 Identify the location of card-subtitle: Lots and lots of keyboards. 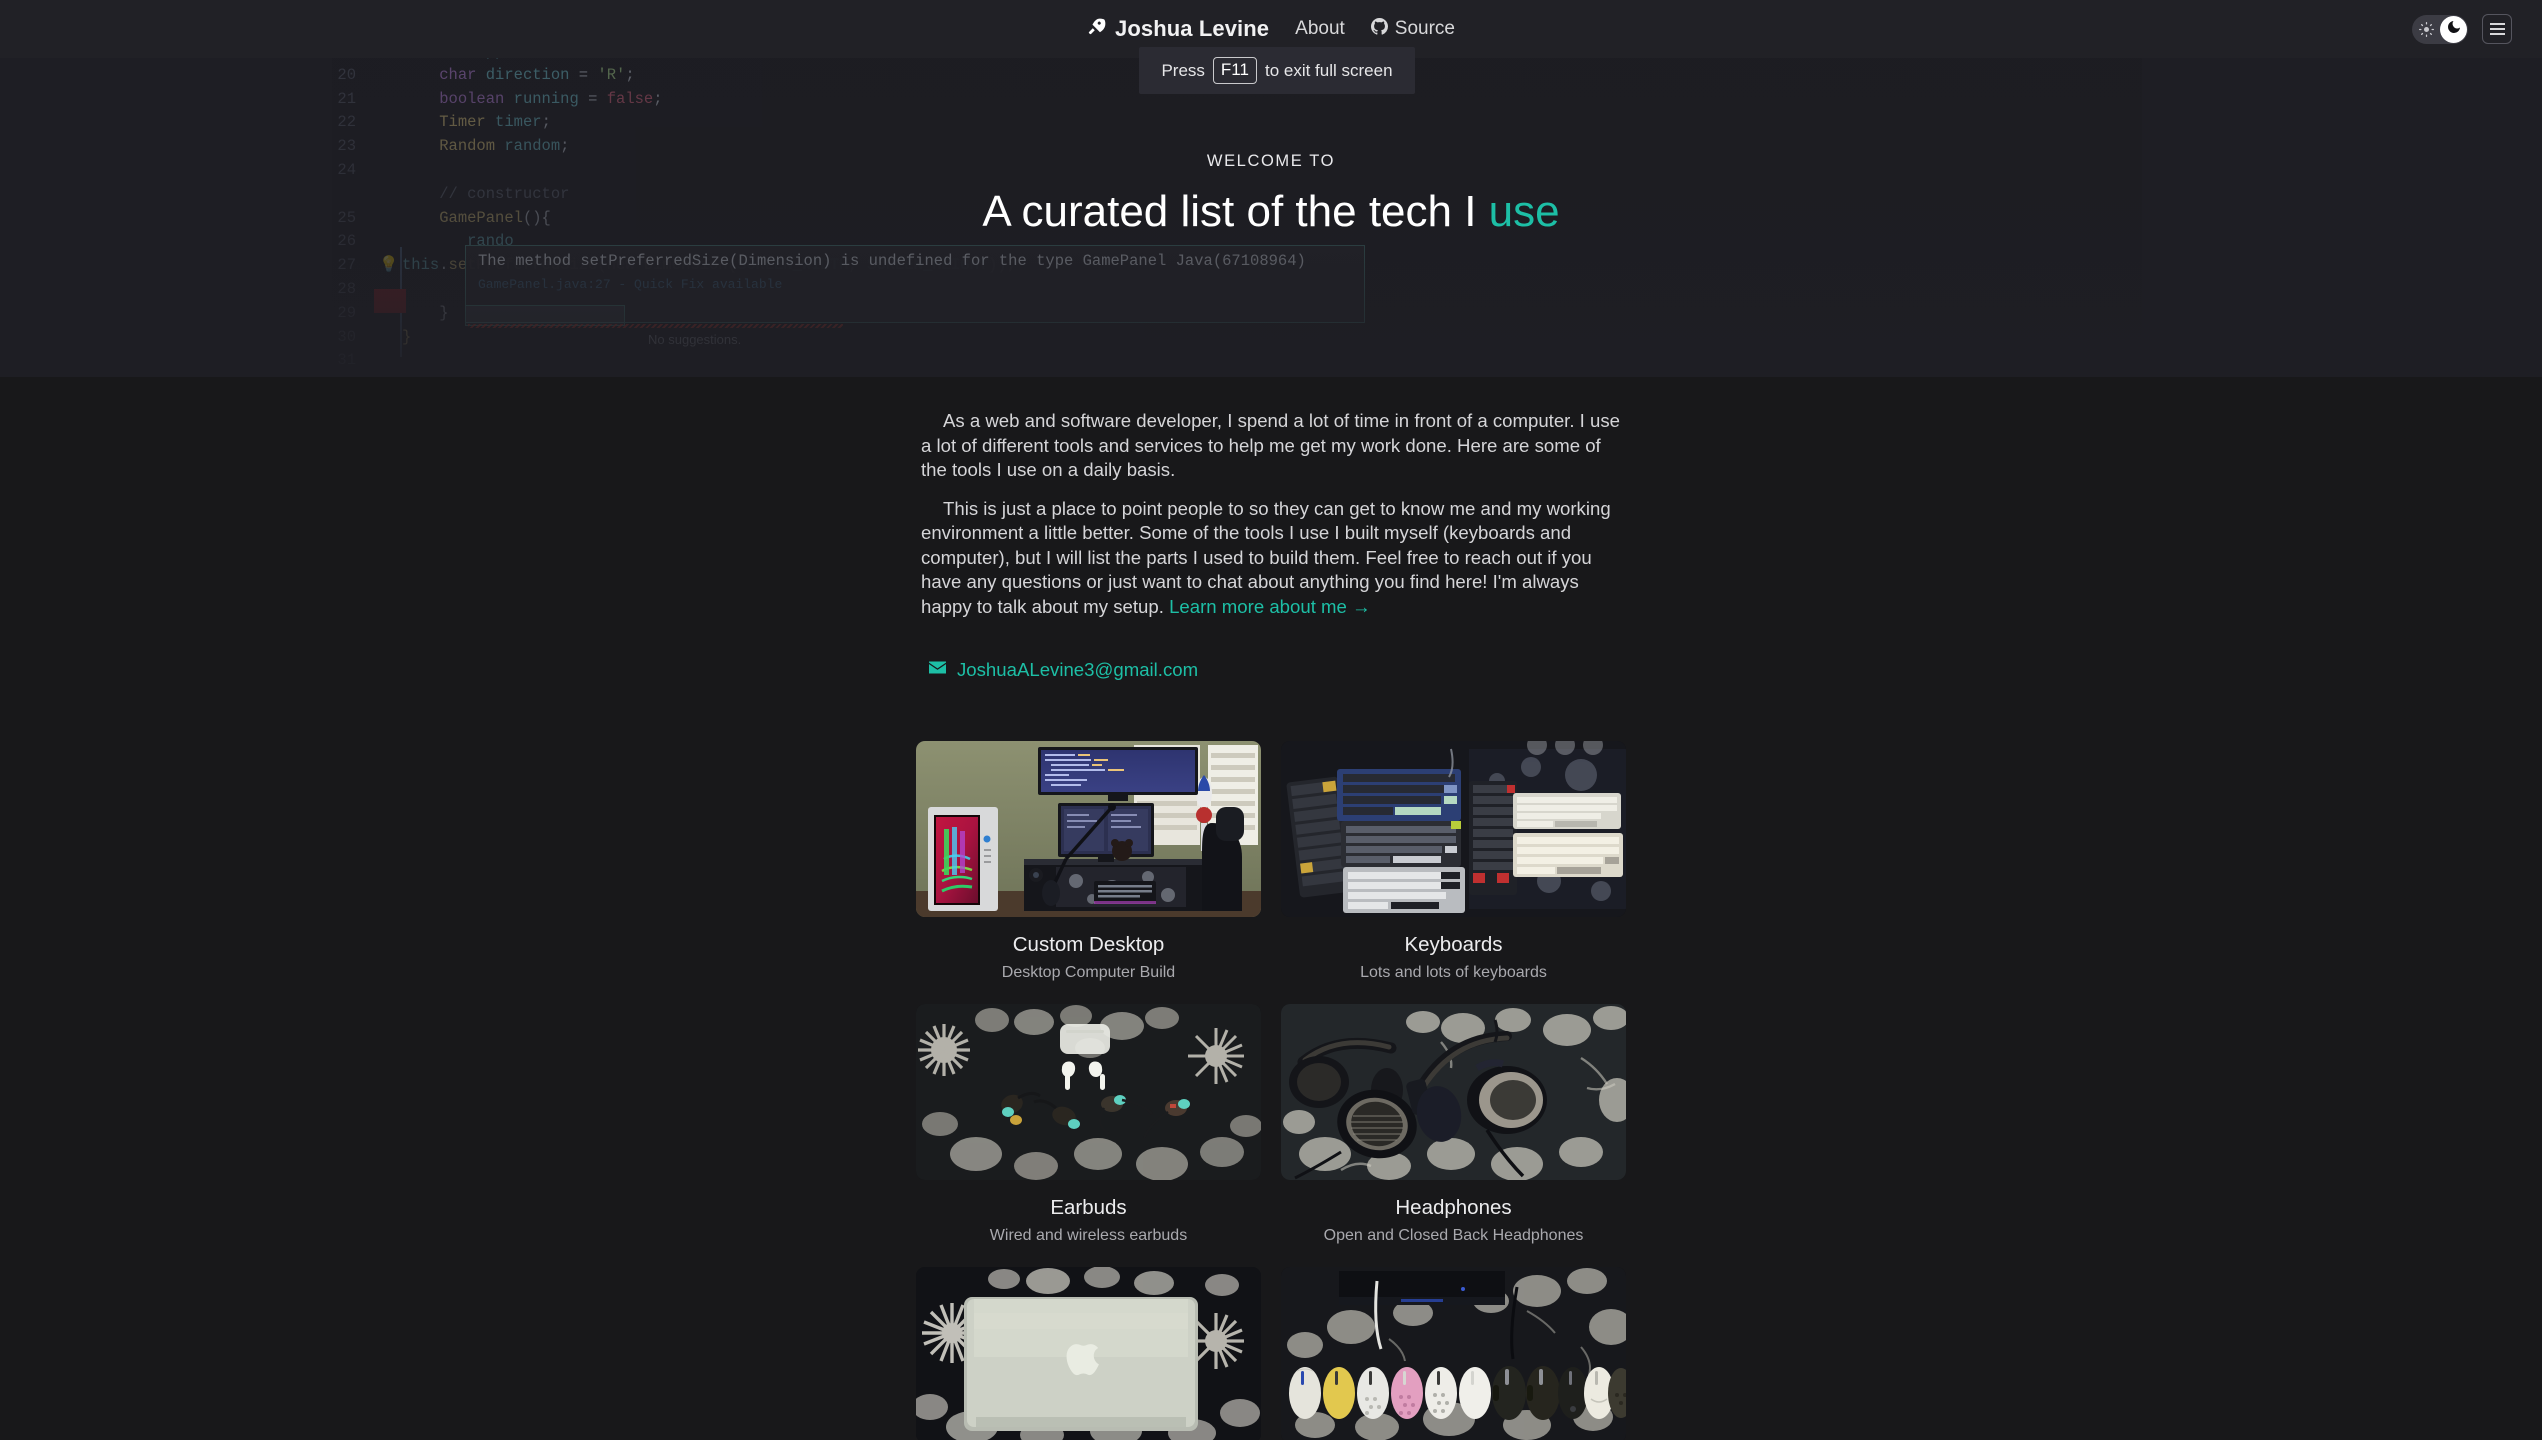
(1453, 972).